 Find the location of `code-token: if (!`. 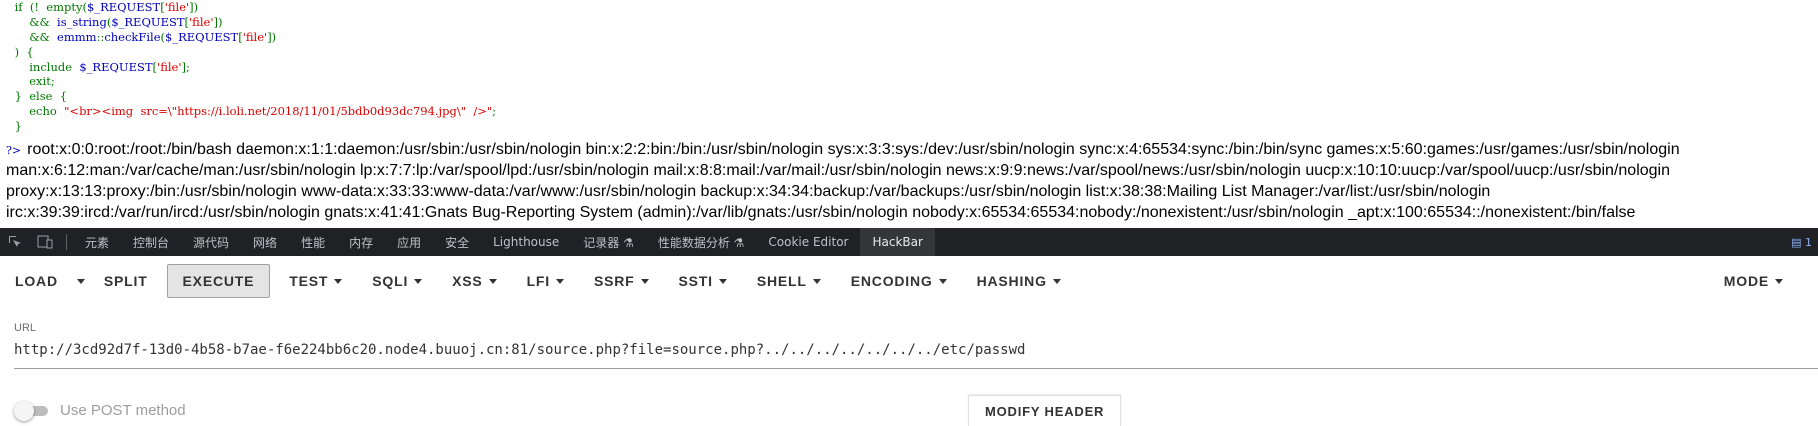

code-token: if (! is located at coordinates (23, 7).